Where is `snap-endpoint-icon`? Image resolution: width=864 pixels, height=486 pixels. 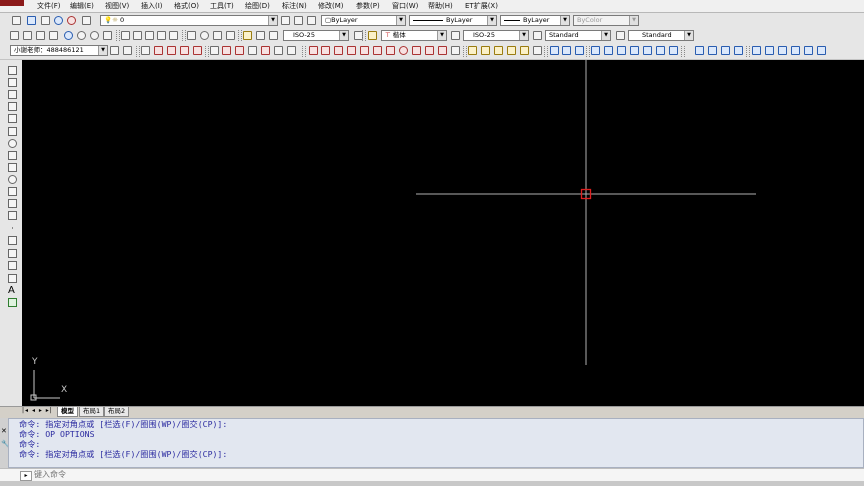 snap-endpoint-icon is located at coordinates (158, 50).